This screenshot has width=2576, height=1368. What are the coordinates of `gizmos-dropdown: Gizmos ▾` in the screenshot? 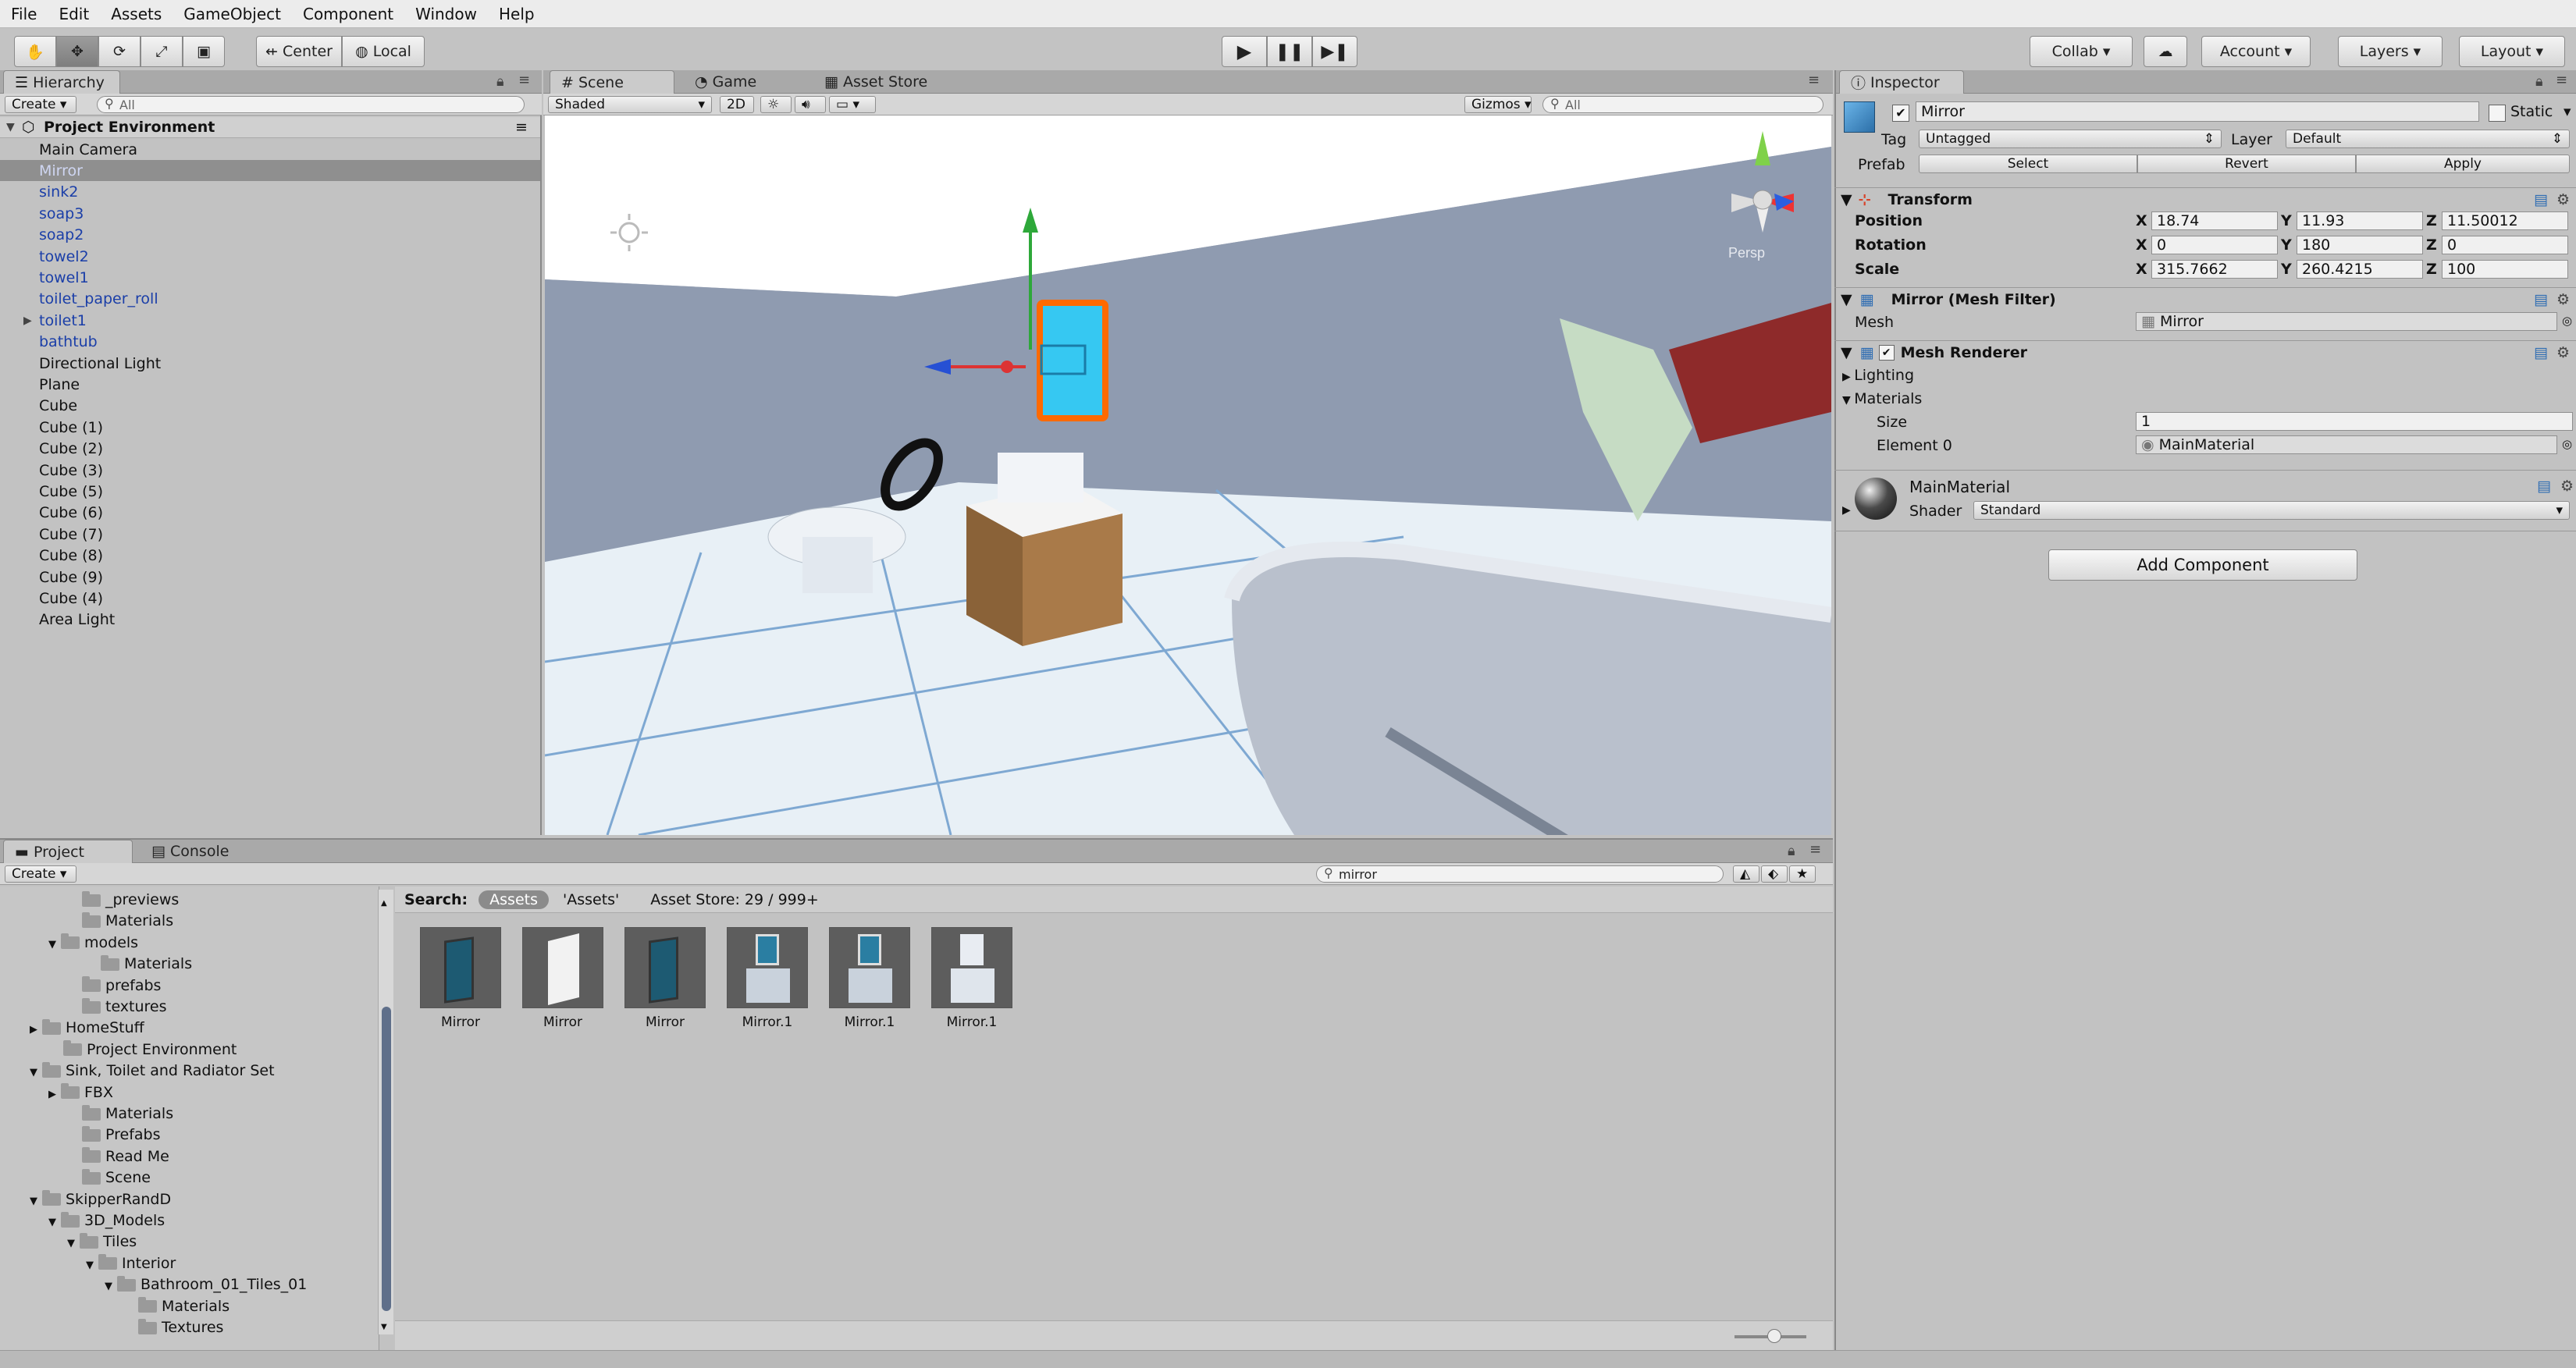 It's located at (1498, 104).